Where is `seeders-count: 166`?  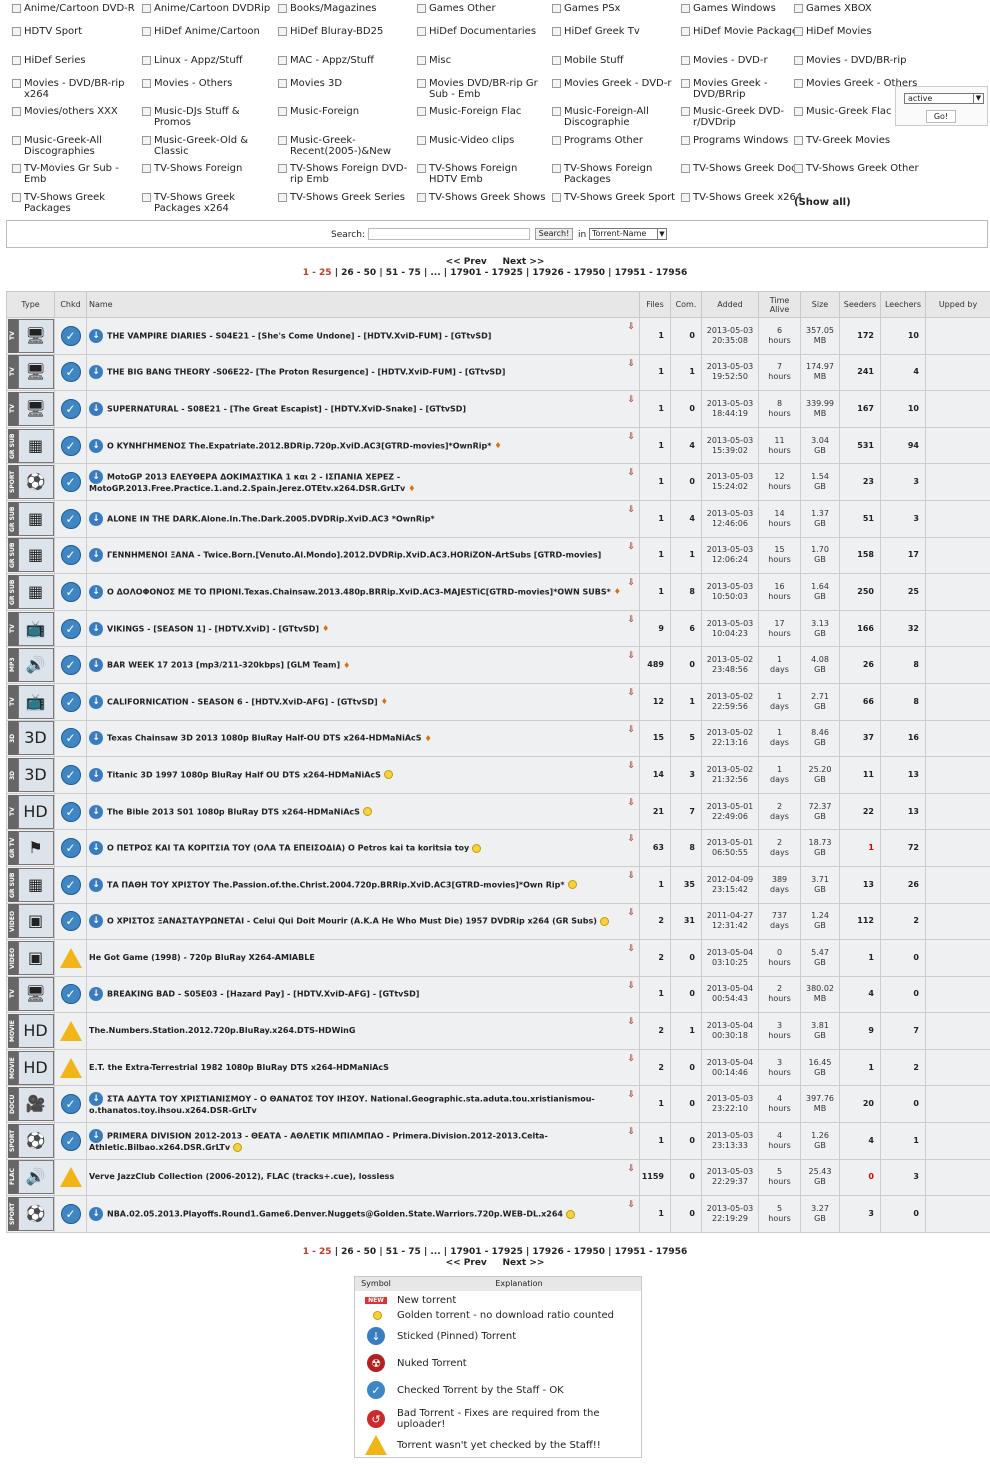
seeders-count: 166 is located at coordinates (860, 628).